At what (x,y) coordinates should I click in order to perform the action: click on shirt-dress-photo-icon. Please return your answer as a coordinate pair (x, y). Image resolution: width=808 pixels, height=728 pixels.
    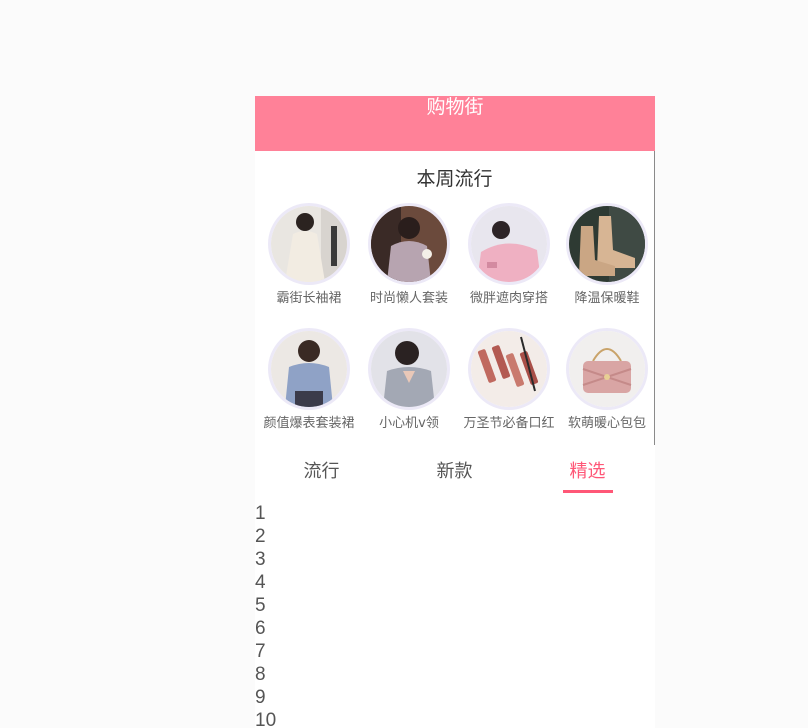
    Looking at the image, I should click on (309, 369).